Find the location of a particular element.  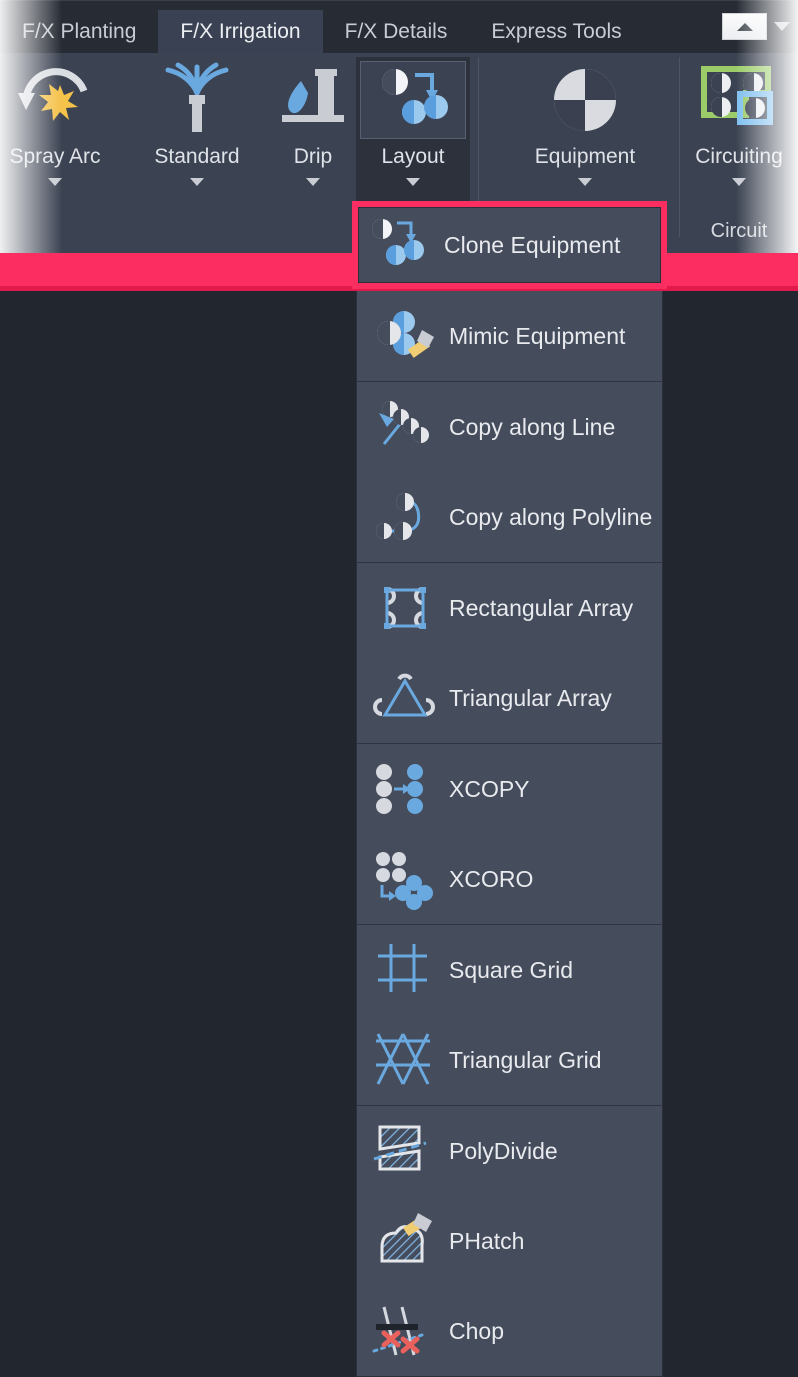

menu-item-clone-equipment: Clone Equipment is located at coordinates (509, 245).